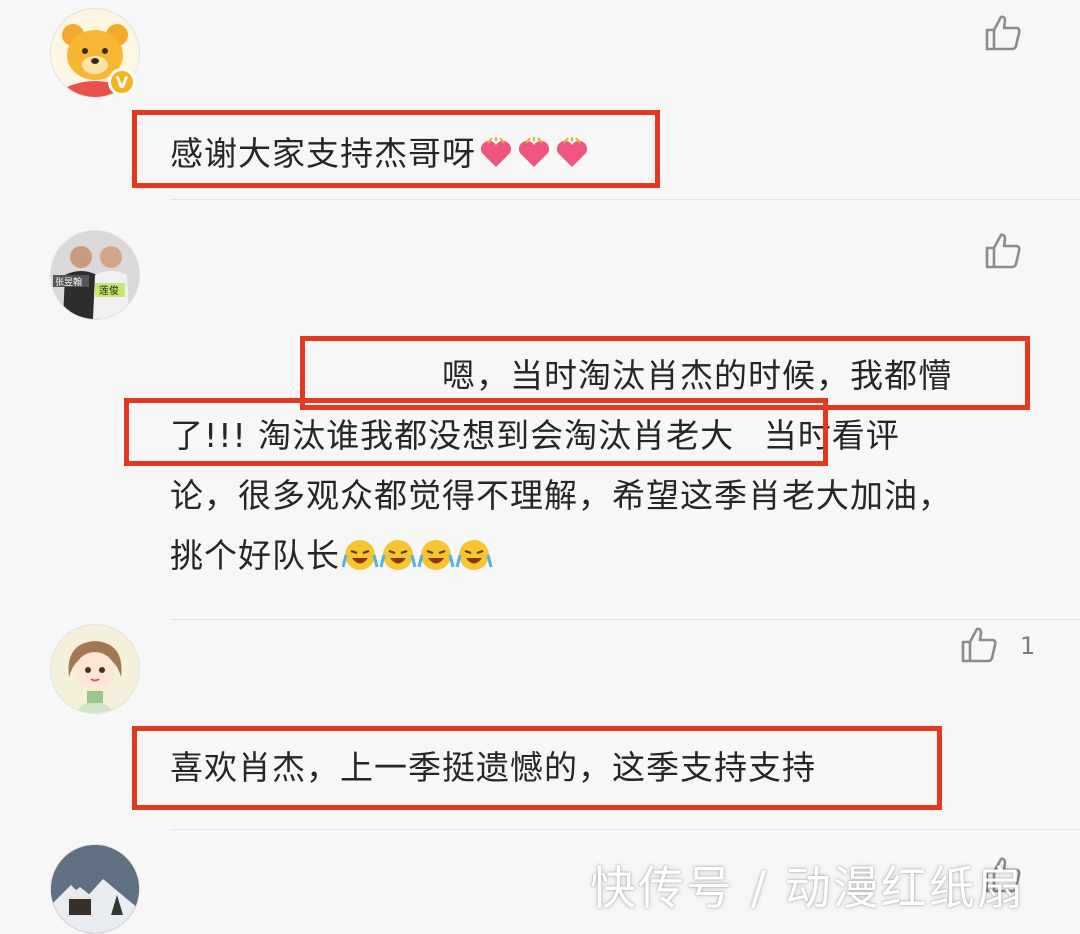  I want to click on avatar-label-1: 张昱翰, so click(68, 282).